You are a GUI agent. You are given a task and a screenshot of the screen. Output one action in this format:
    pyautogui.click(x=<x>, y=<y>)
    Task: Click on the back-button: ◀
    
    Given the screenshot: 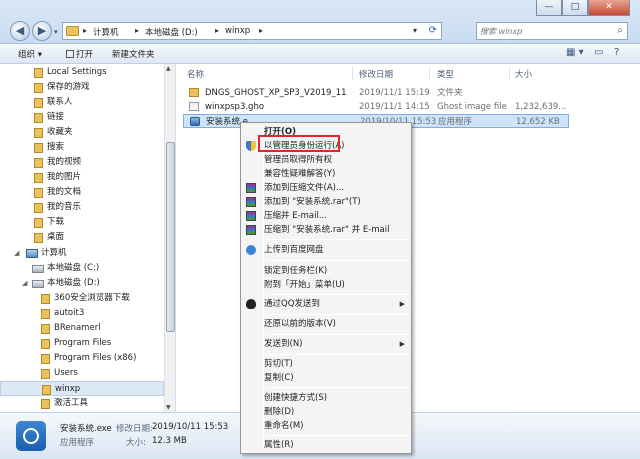 What is the action you would take?
    pyautogui.click(x=20, y=31)
    